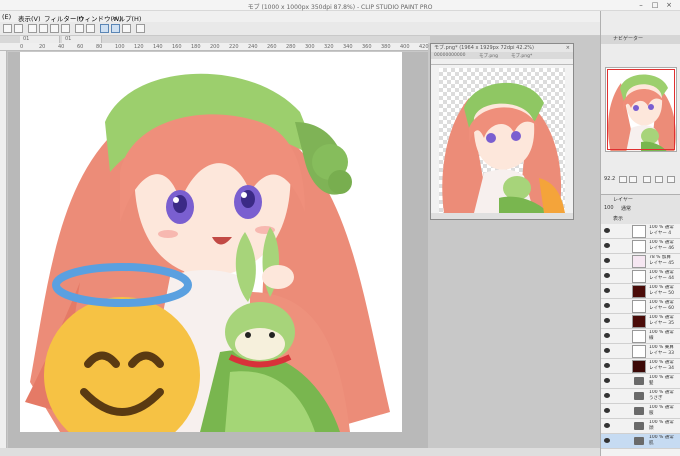 The image size is (680, 456). Describe the element at coordinates (115, 28) in the screenshot. I see `pencil-icon` at that location.